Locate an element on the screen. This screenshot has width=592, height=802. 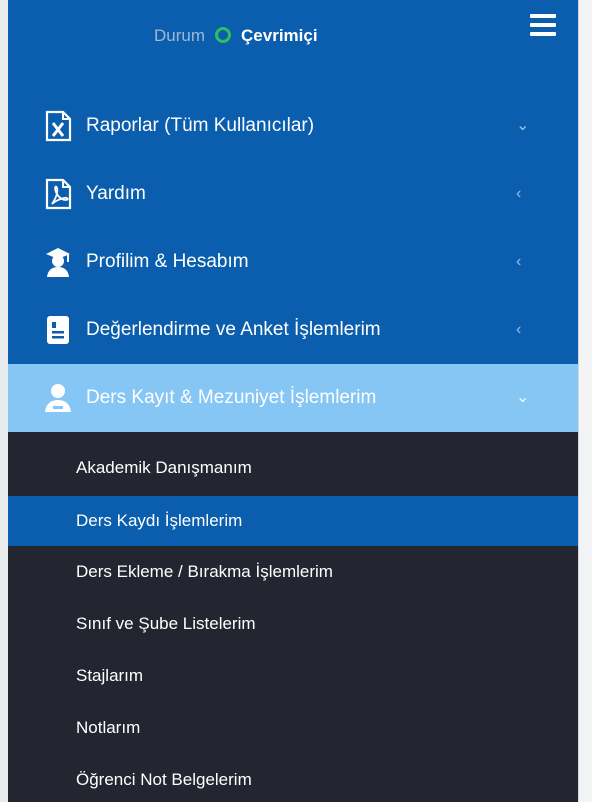
menu-item-raporlar: Raporlar (Tüm Kullanıcılar) ⌄ is located at coordinates (293, 126).